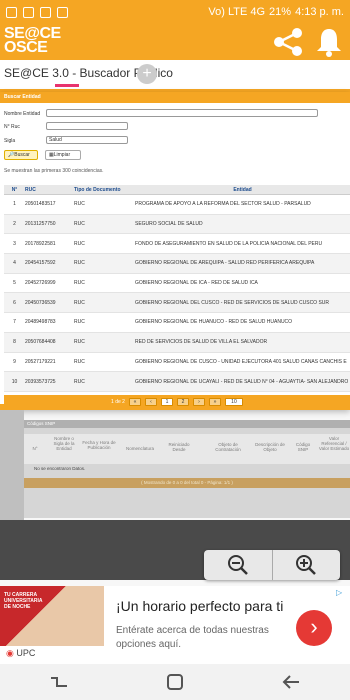 The image size is (350, 700). I want to click on seace-logo: SE@CE OSCE, so click(32, 41).